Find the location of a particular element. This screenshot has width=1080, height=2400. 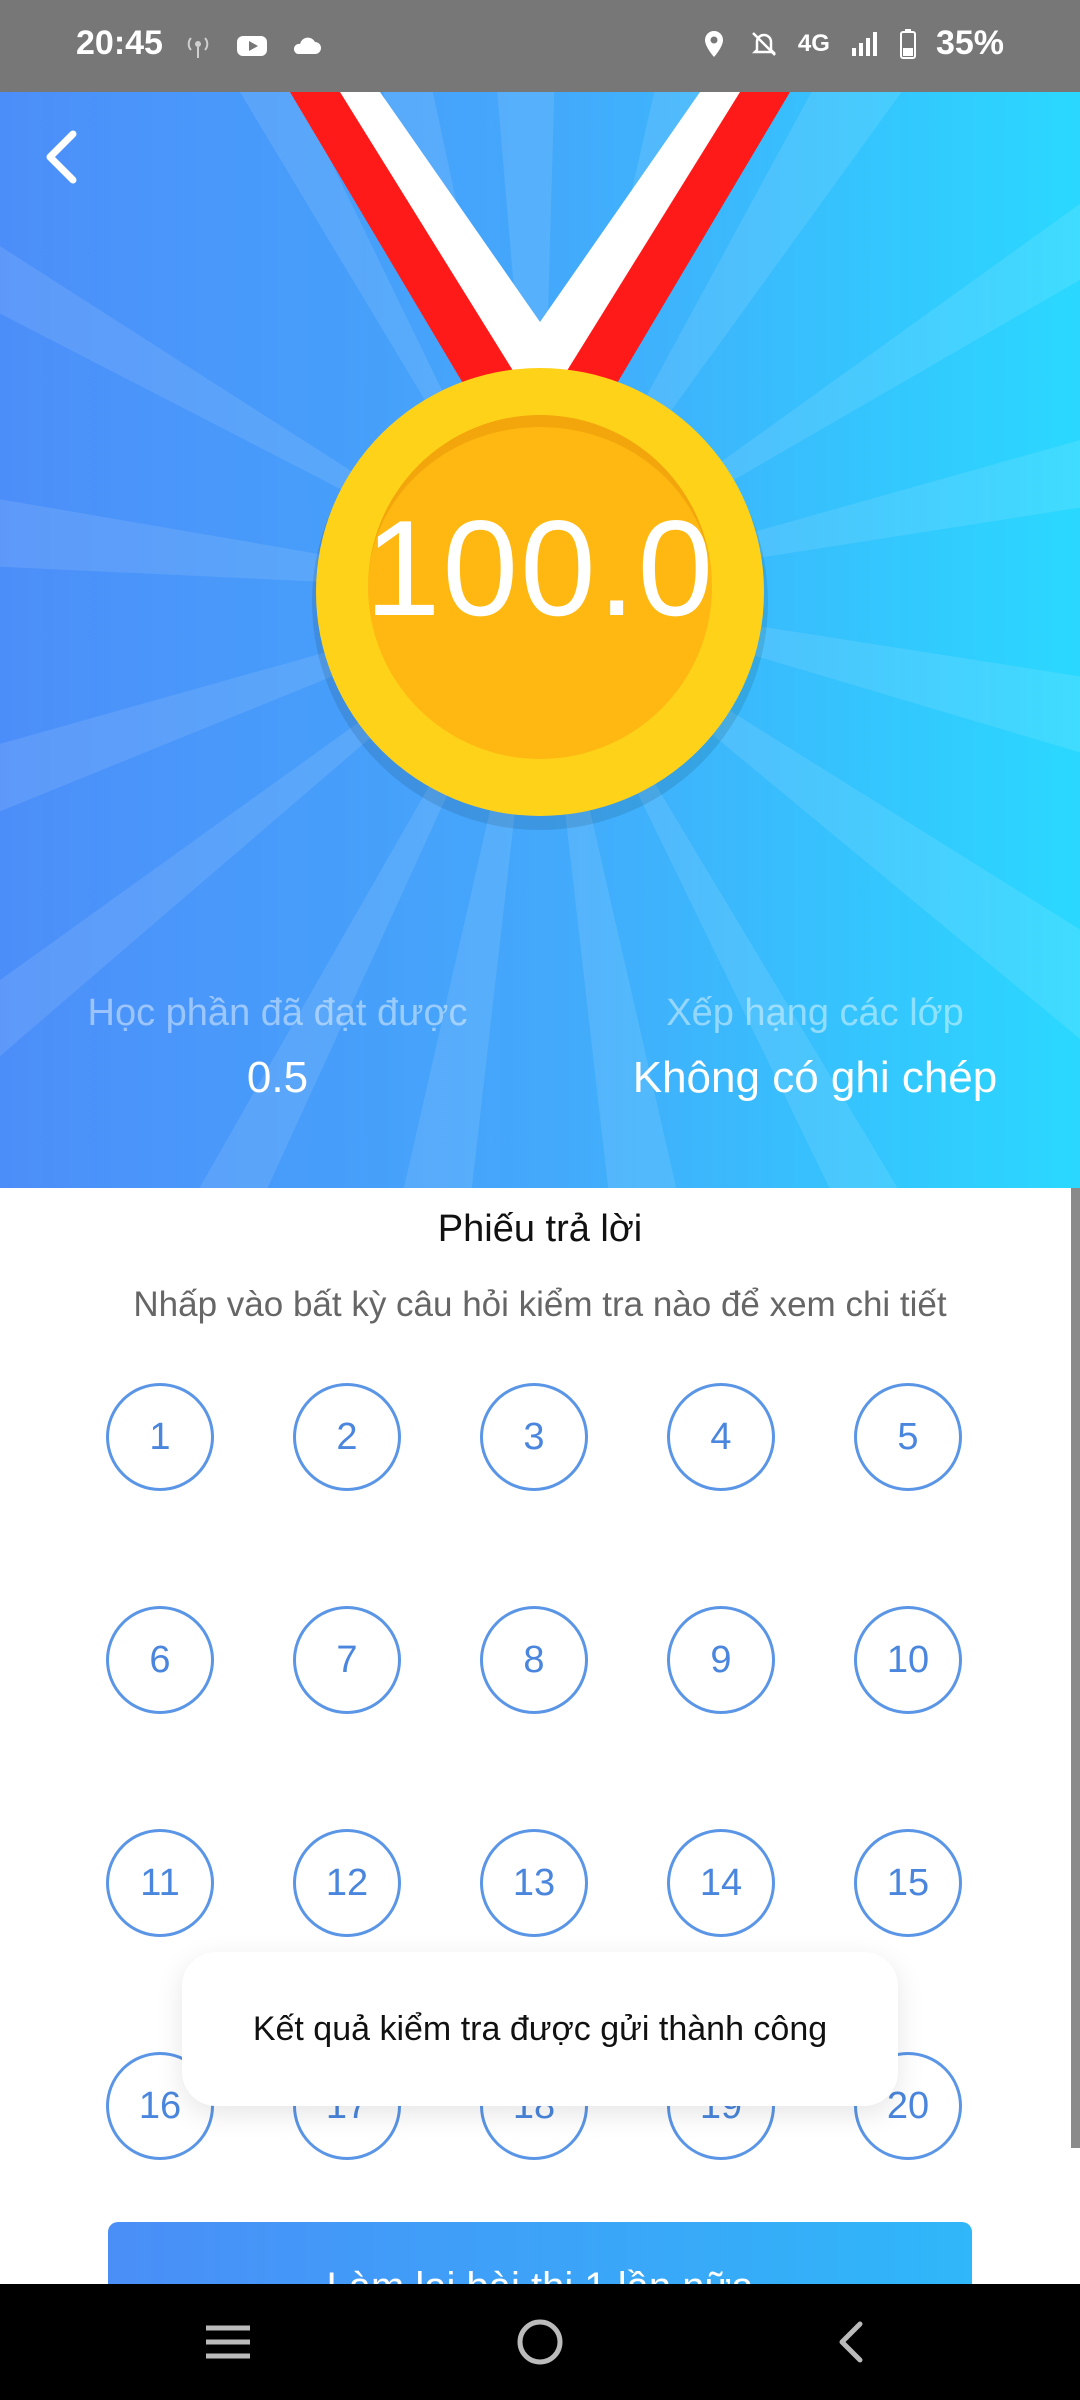

question-button: 7 is located at coordinates (347, 1660).